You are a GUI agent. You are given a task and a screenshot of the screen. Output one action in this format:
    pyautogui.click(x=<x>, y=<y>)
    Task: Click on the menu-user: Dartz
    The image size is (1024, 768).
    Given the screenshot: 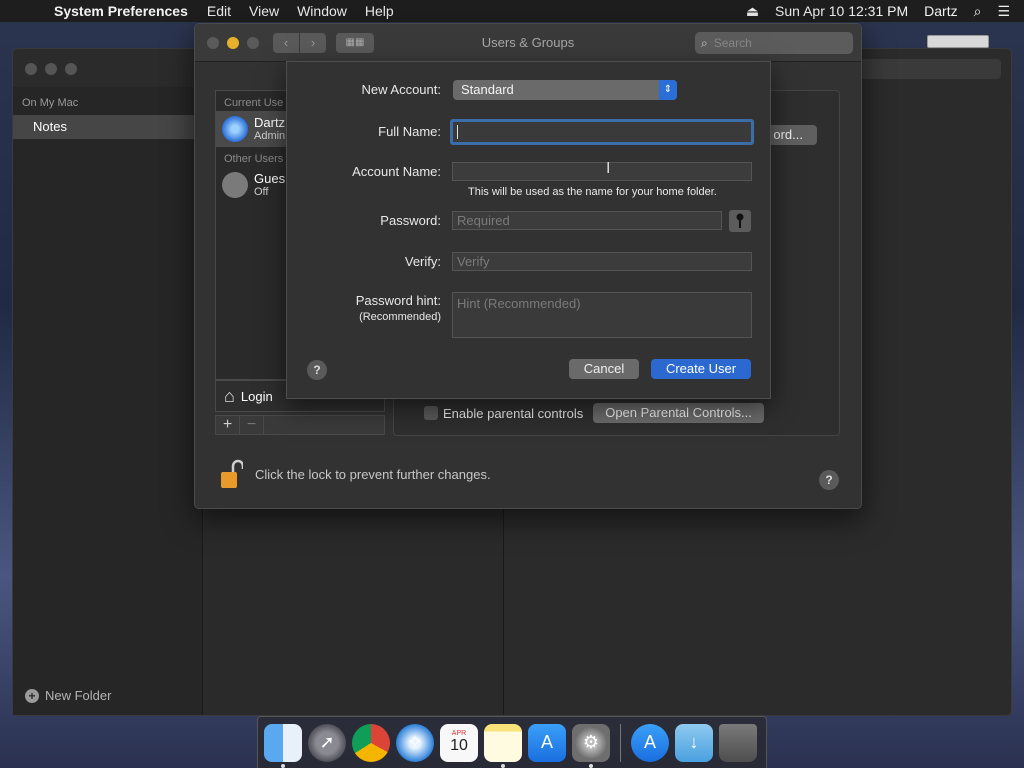 What is the action you would take?
    pyautogui.click(x=940, y=11)
    